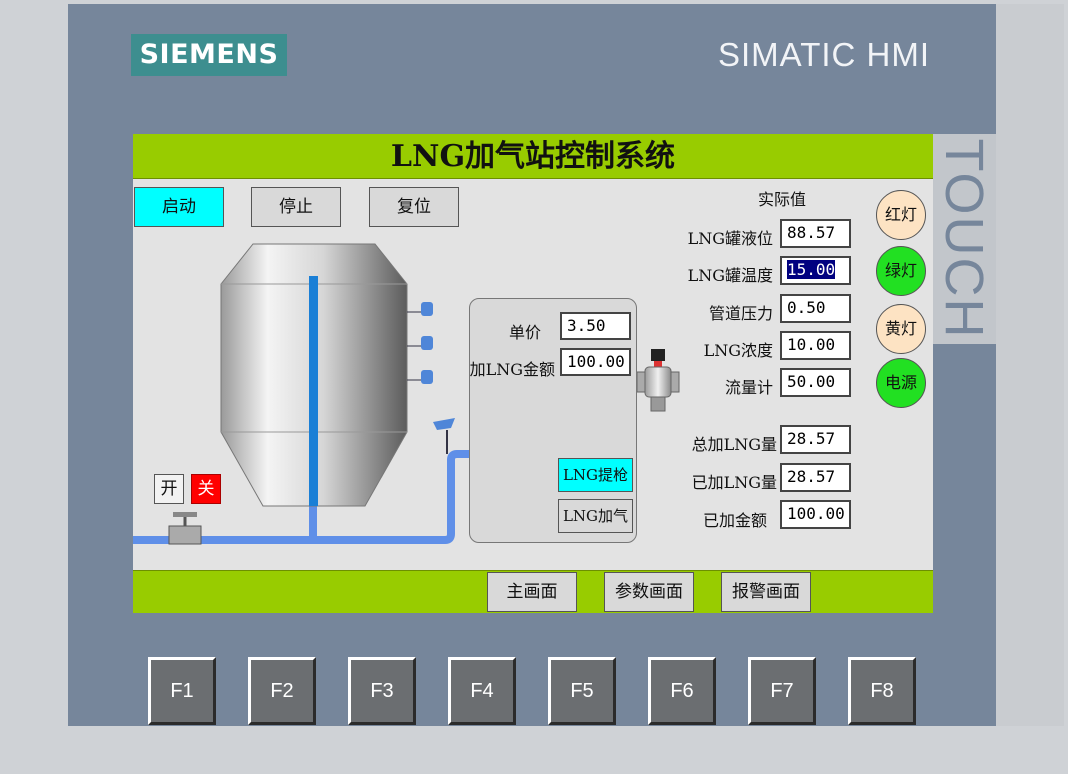 The width and height of the screenshot is (1068, 774). What do you see at coordinates (781, 199) in the screenshot?
I see `actual-values-header: 实际值` at bounding box center [781, 199].